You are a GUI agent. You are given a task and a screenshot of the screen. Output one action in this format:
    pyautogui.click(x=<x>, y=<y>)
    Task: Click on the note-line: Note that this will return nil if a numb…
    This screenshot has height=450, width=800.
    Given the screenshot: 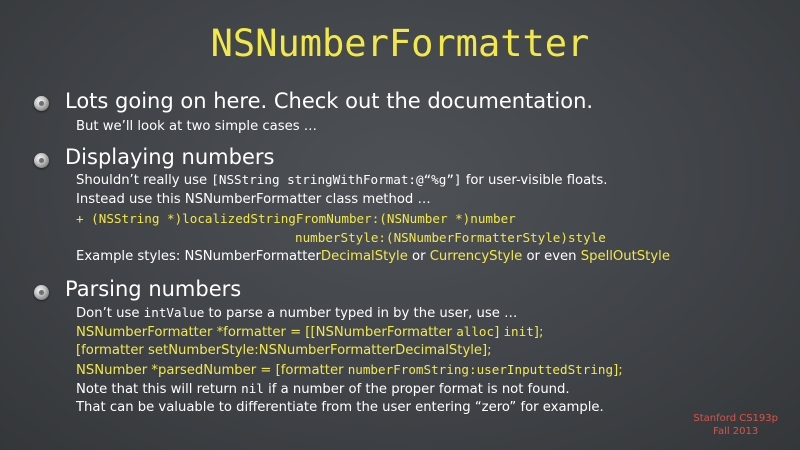 What is the action you would take?
    pyautogui.click(x=323, y=389)
    